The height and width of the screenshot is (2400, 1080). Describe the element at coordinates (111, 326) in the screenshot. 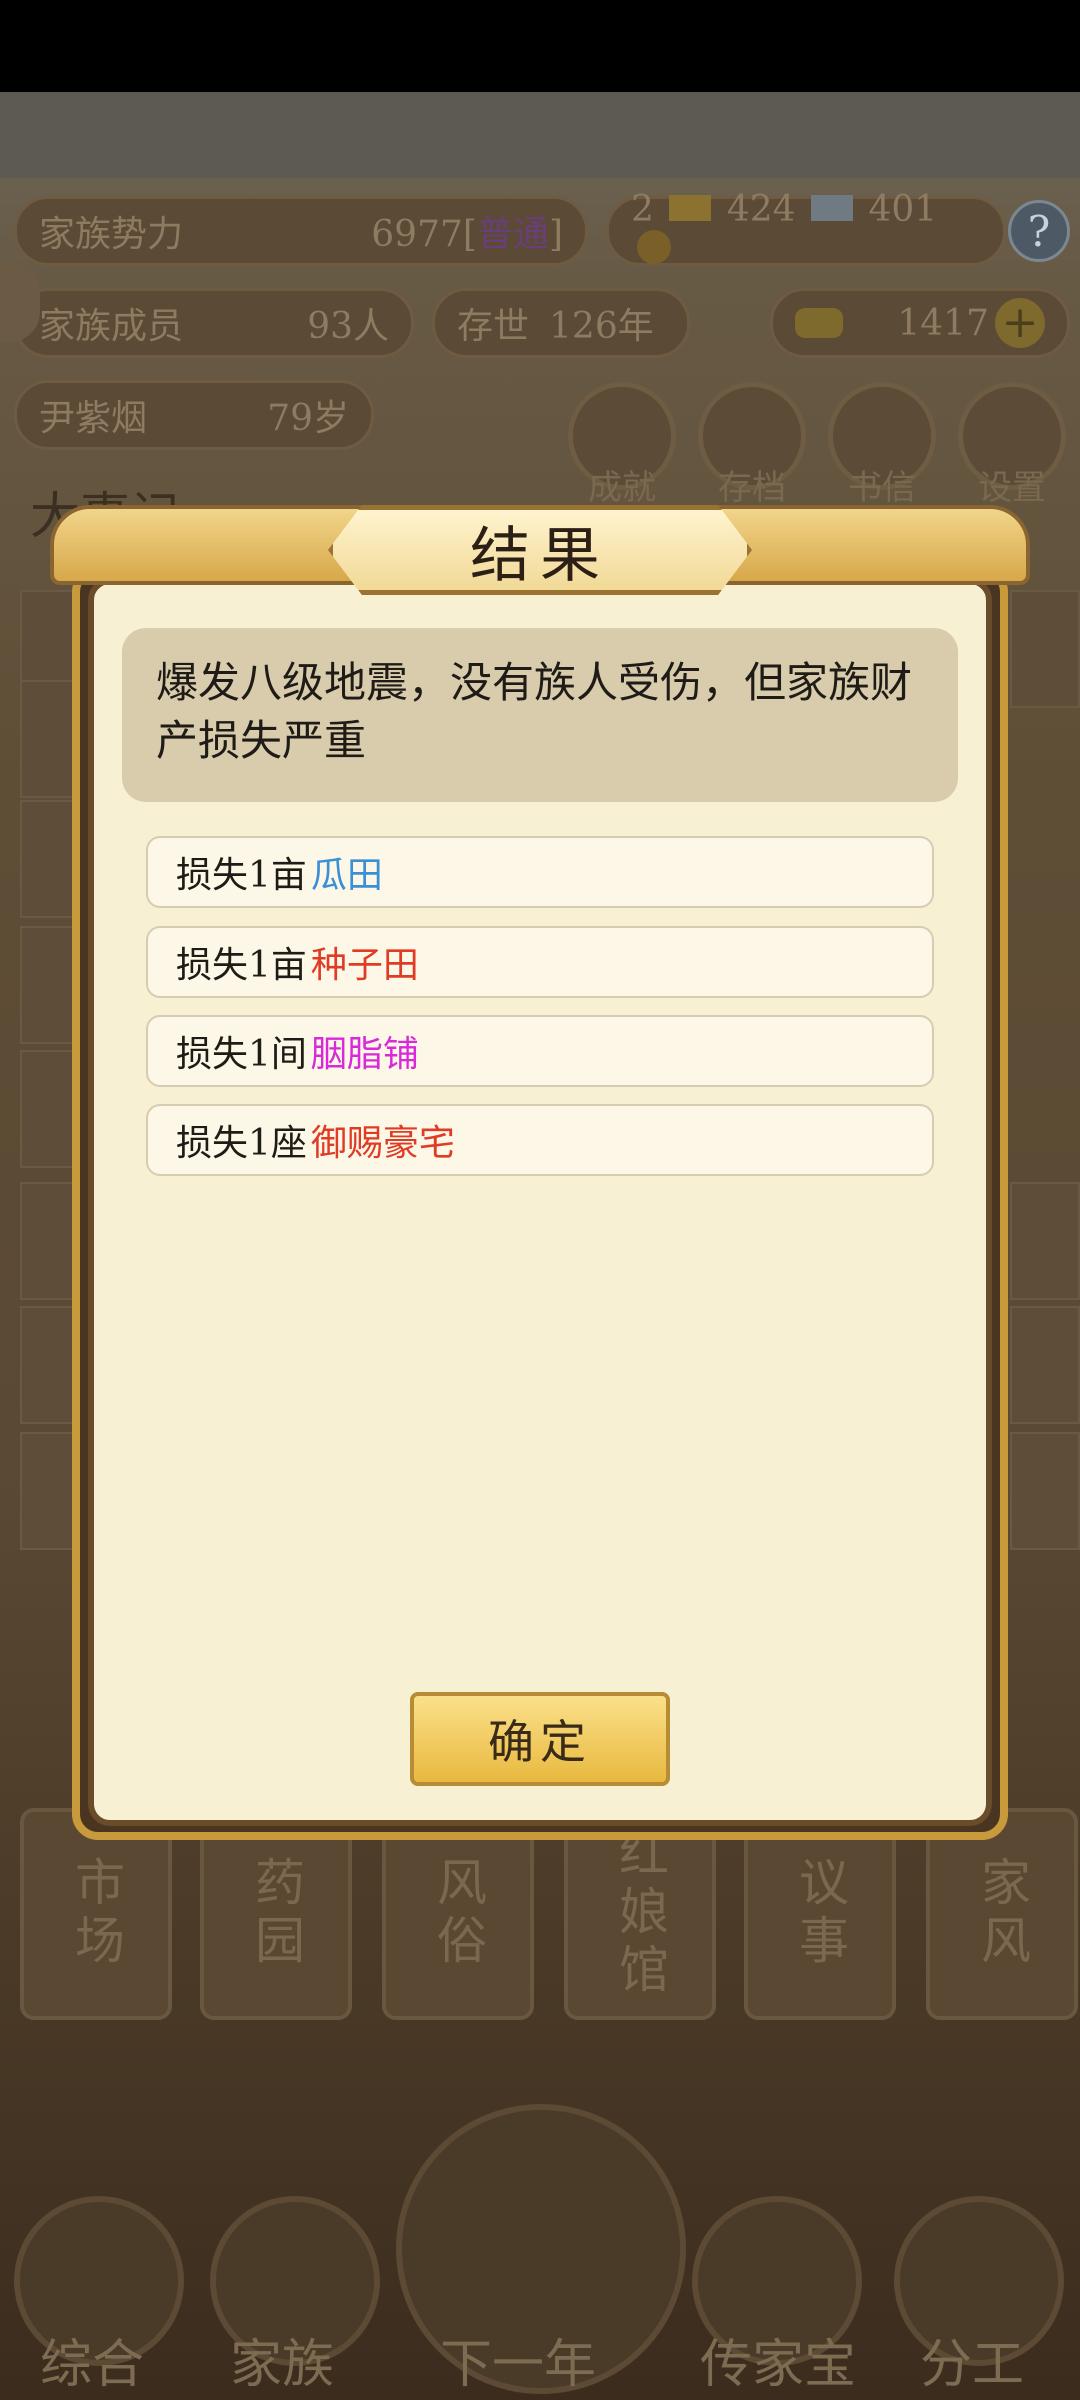

I see `members-label: 家族成员` at that location.